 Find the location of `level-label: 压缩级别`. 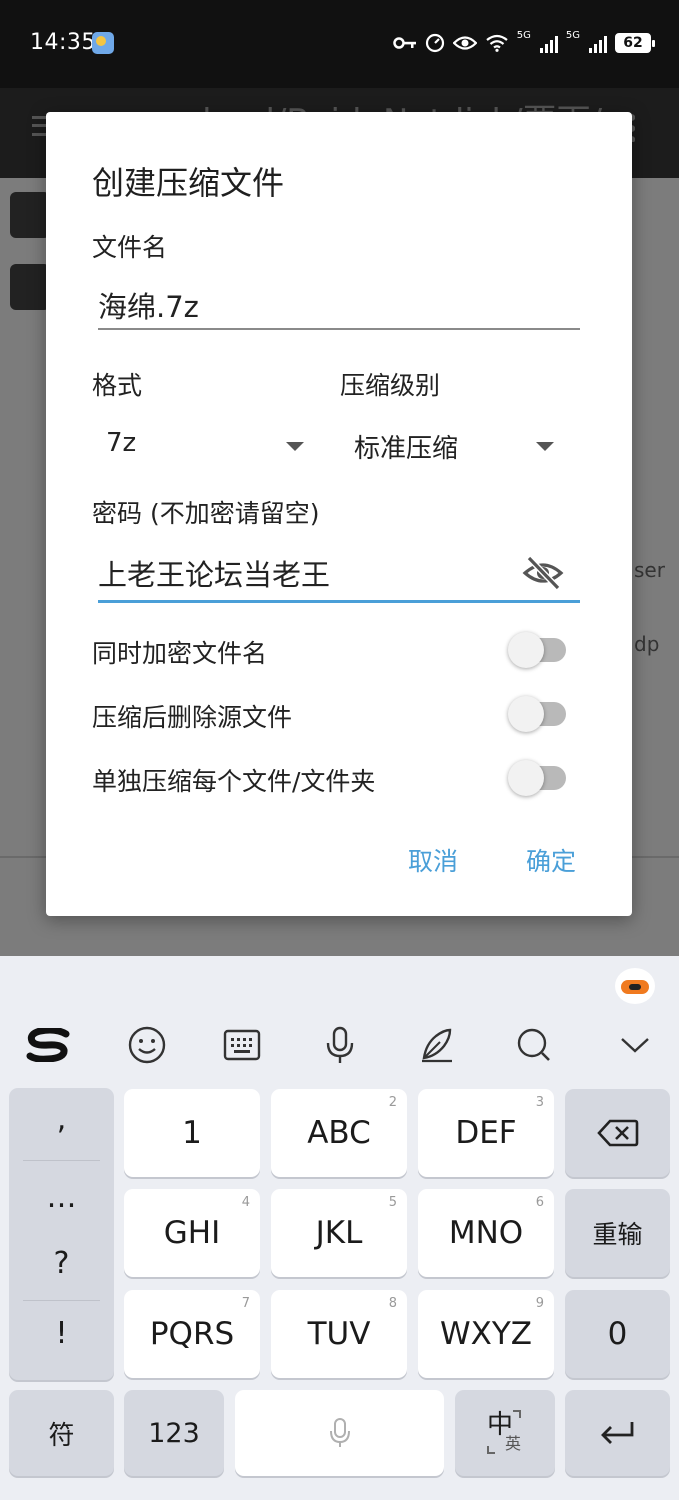

level-label: 压缩级别 is located at coordinates (390, 385).